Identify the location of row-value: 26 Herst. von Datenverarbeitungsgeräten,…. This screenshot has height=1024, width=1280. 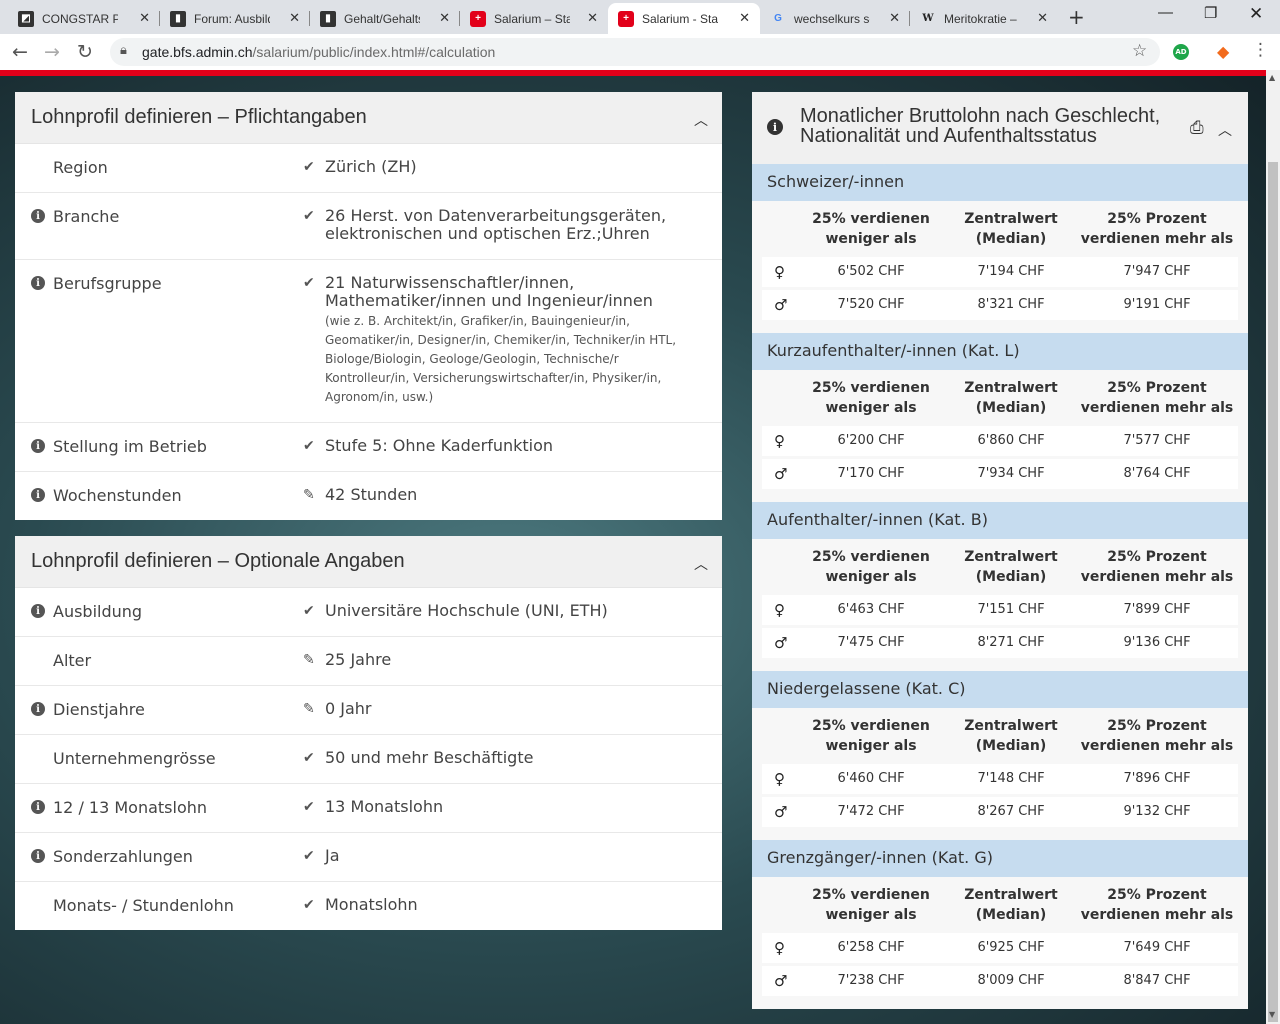
(515, 225).